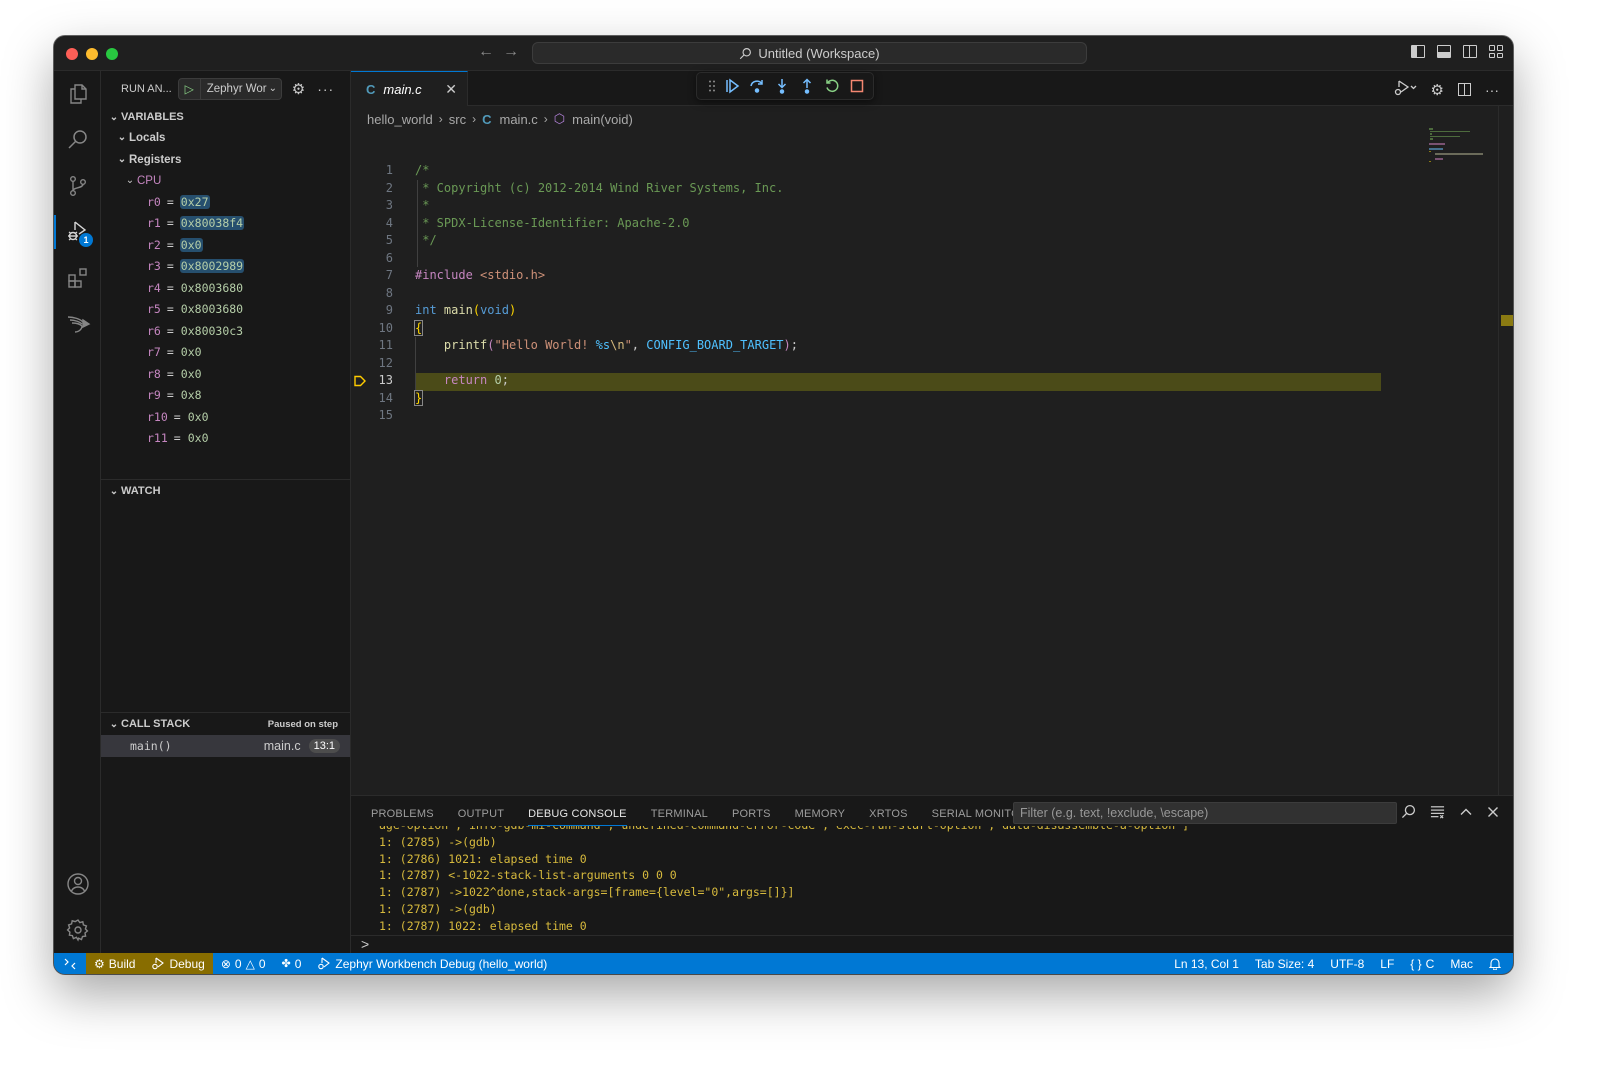  I want to click on ports-count: 0, so click(298, 963).